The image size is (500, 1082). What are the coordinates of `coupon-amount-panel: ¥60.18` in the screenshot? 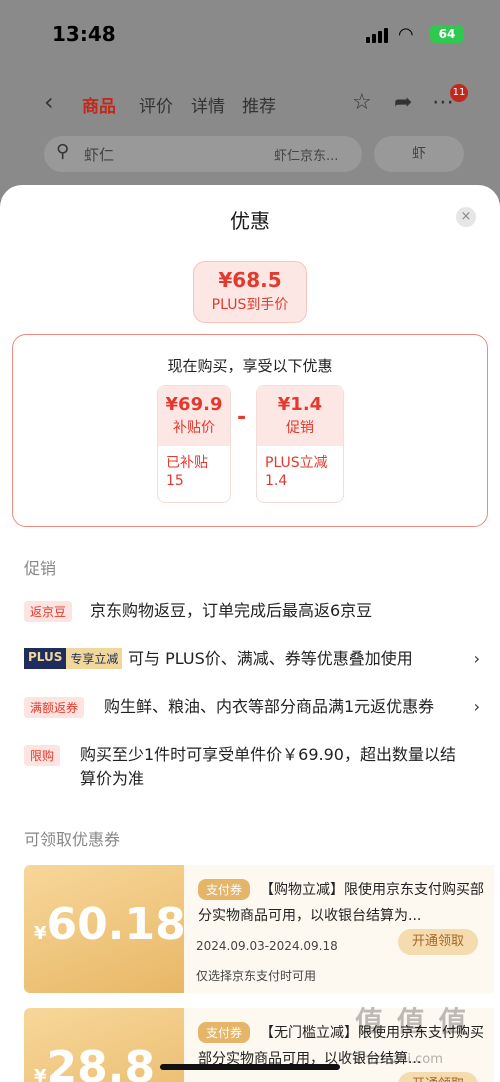 It's located at (105, 929).